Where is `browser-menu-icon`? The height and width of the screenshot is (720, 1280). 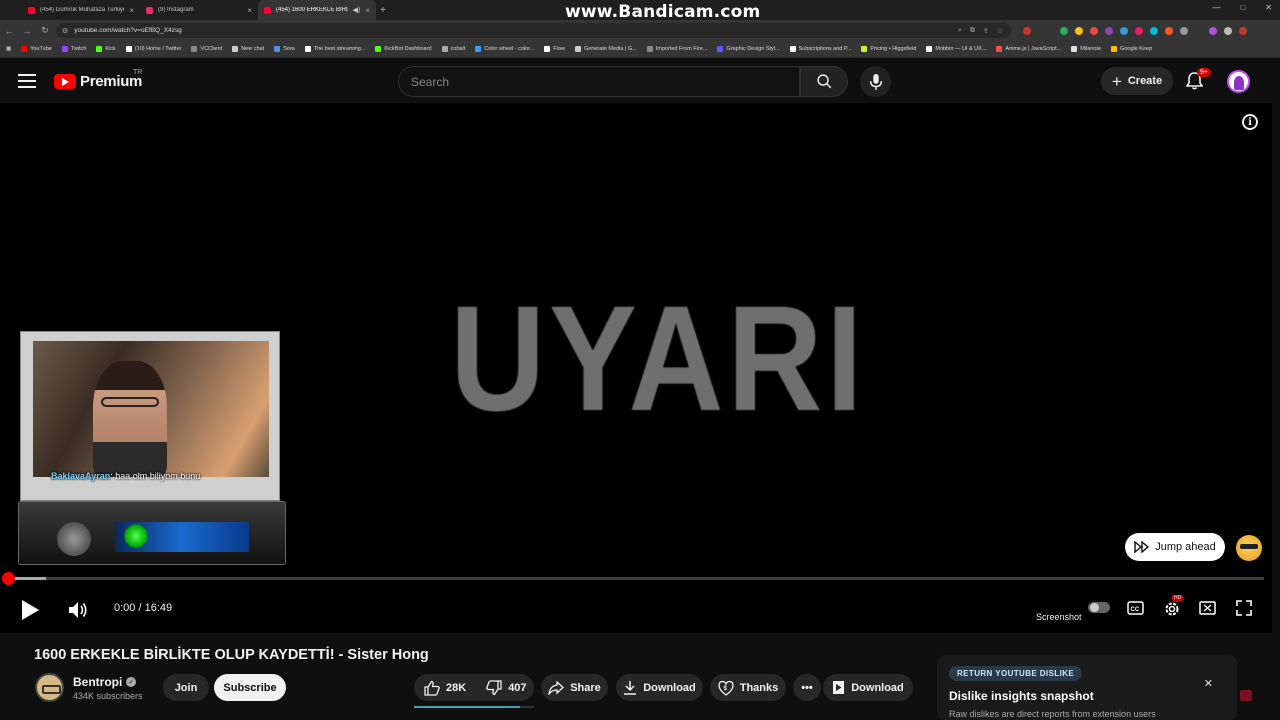 browser-menu-icon is located at coordinates (1228, 30).